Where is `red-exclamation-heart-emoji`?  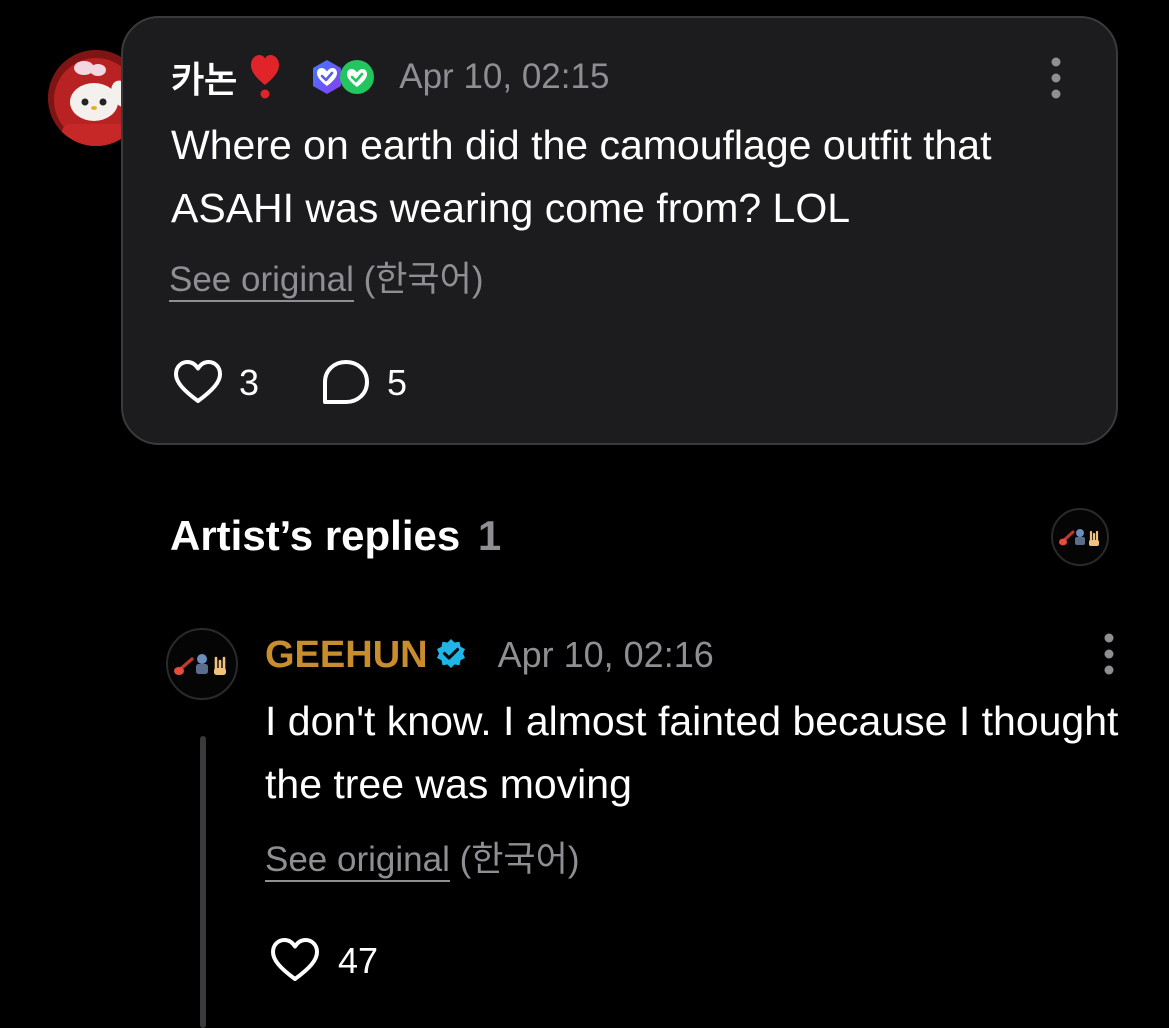 red-exclamation-heart-emoji is located at coordinates (265, 77).